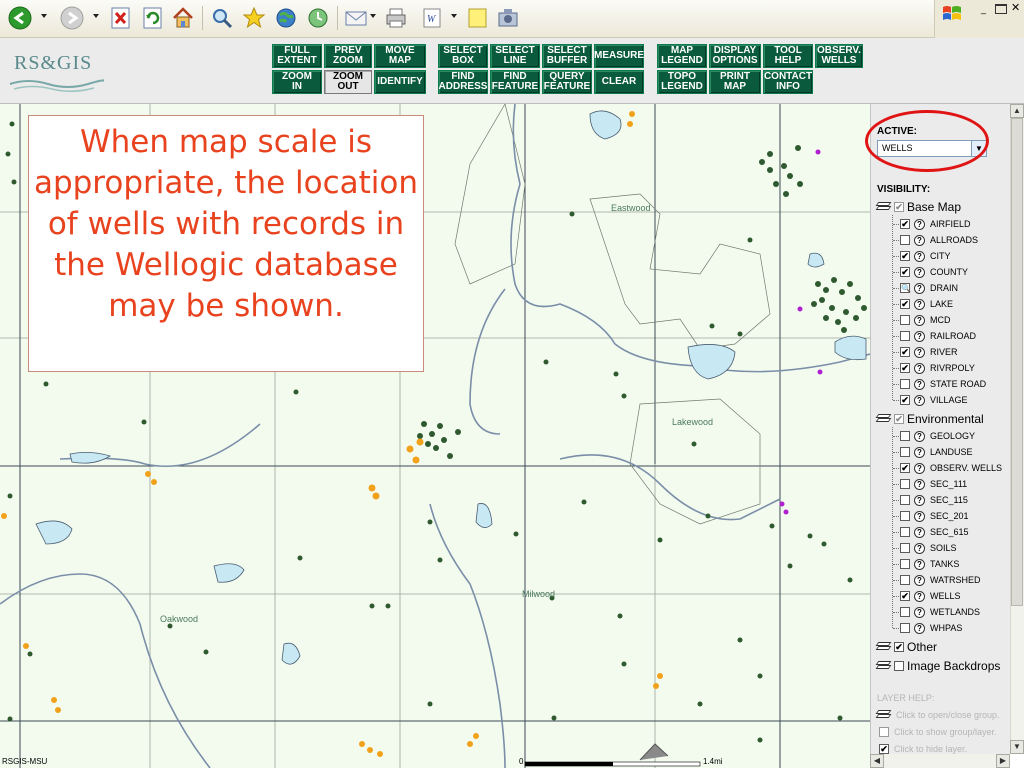 The height and width of the screenshot is (768, 1024). I want to click on map-legend-button: MAP LEGEND, so click(682, 56).